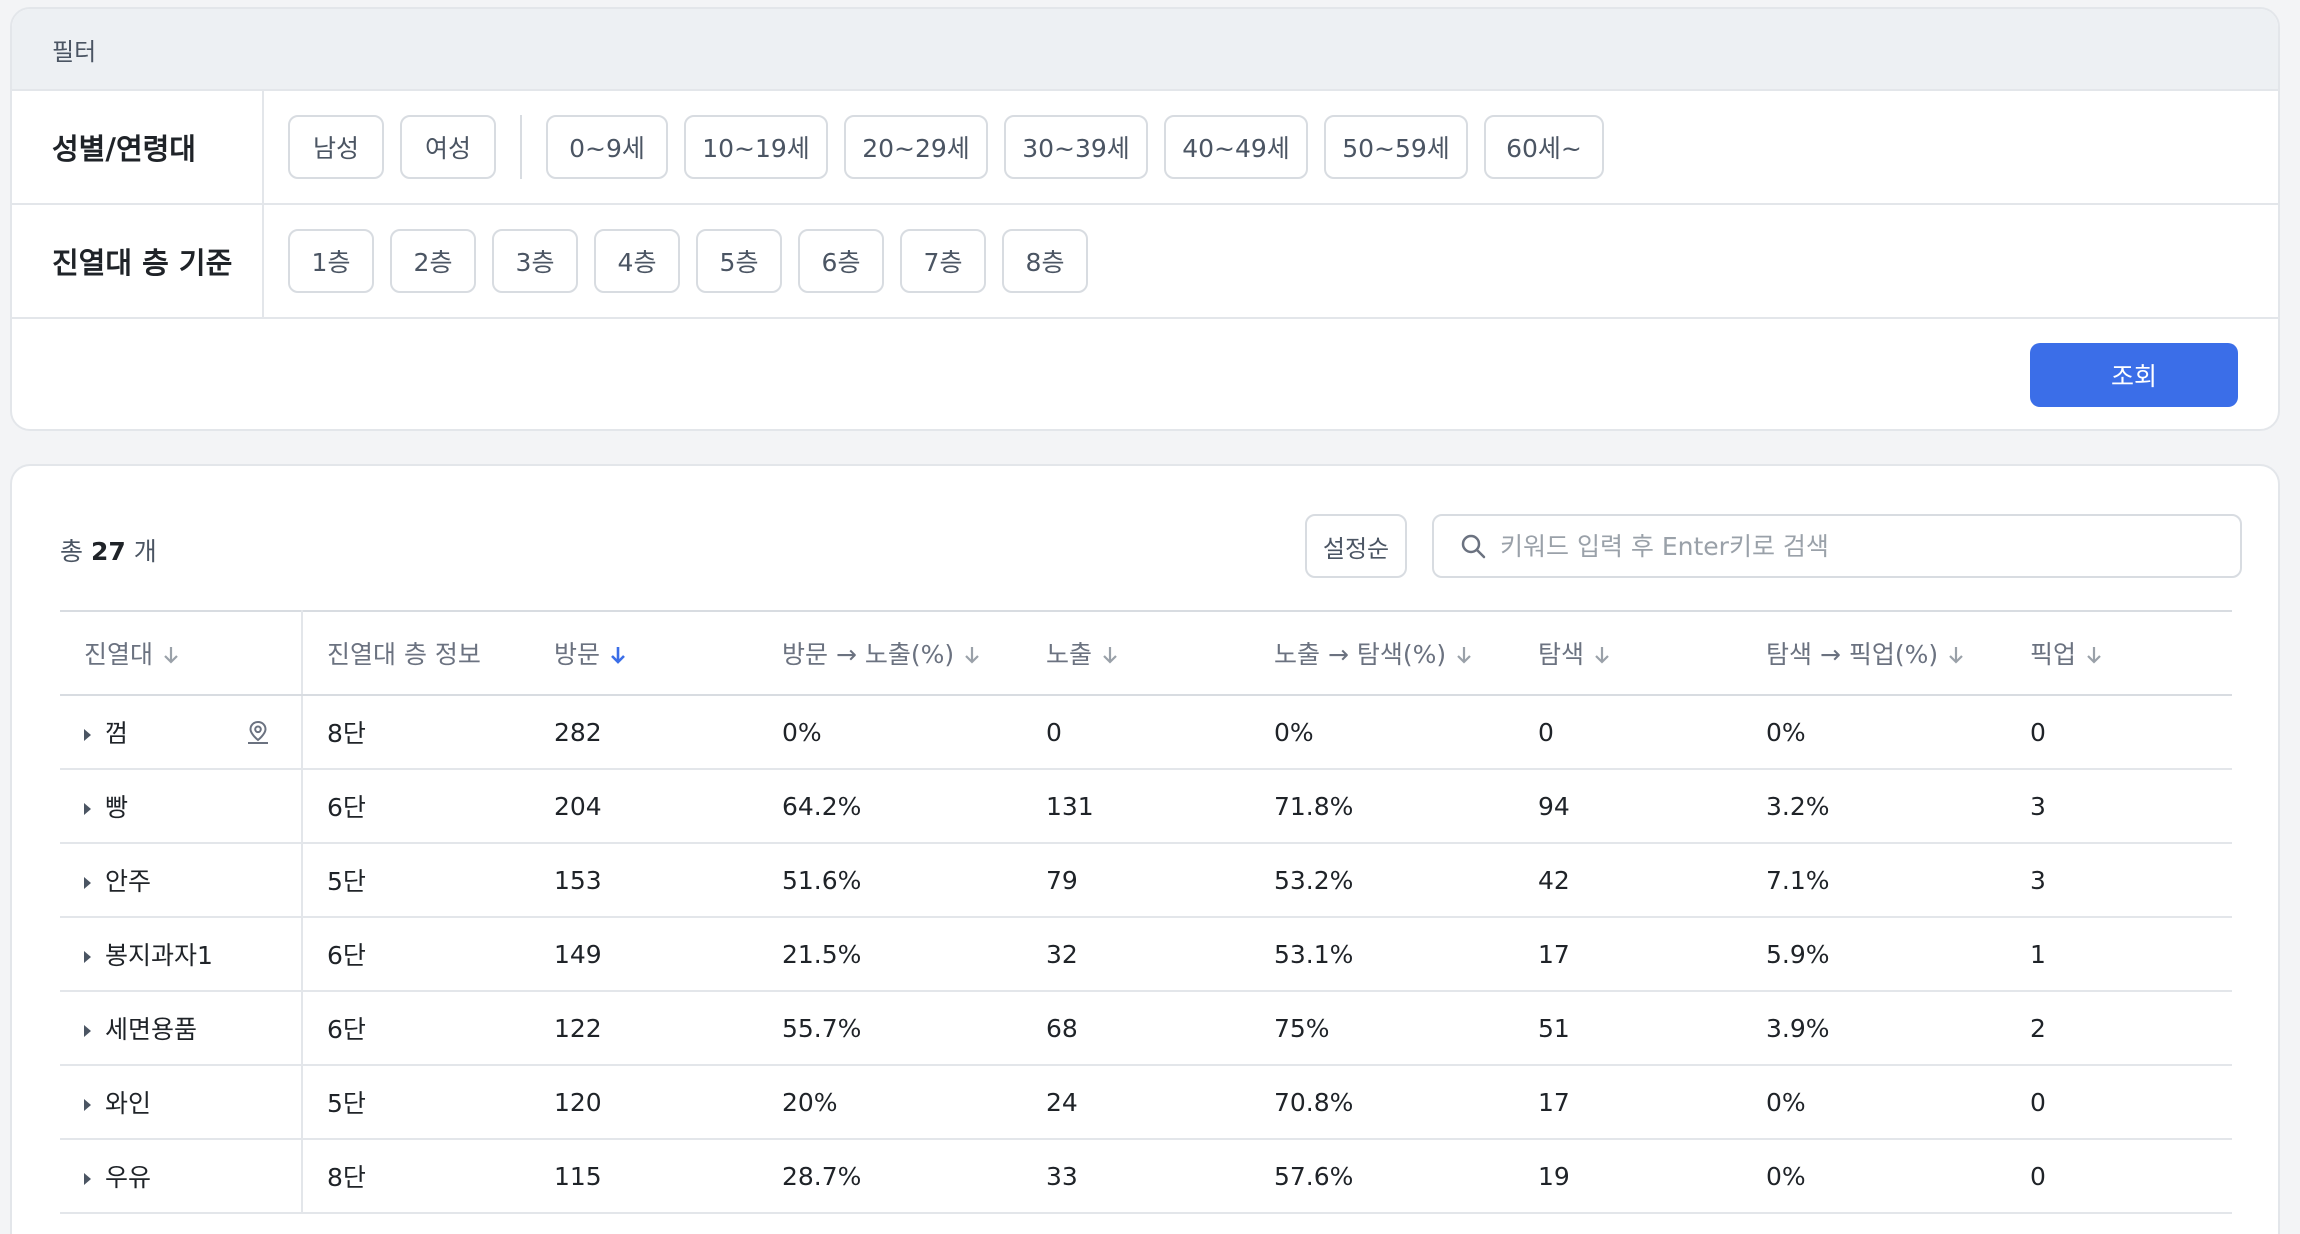 This screenshot has height=1234, width=2300. What do you see at coordinates (448, 147) in the screenshot?
I see `chip-female: 여성` at bounding box center [448, 147].